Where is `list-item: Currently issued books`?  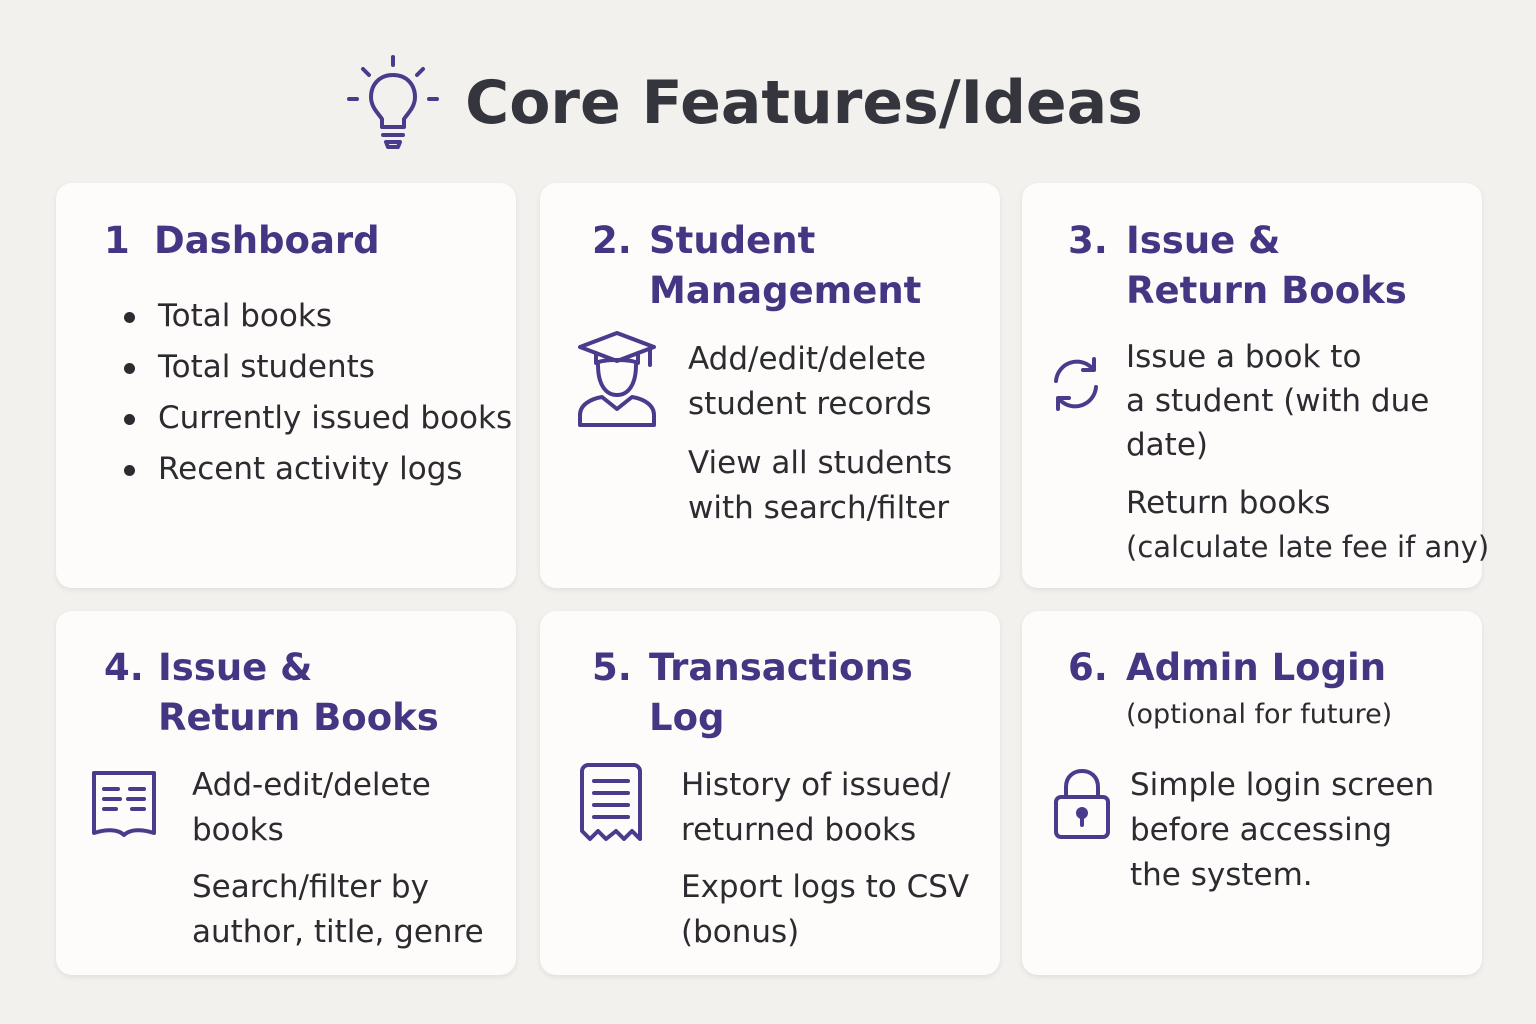
list-item: Currently issued books is located at coordinates (318, 418).